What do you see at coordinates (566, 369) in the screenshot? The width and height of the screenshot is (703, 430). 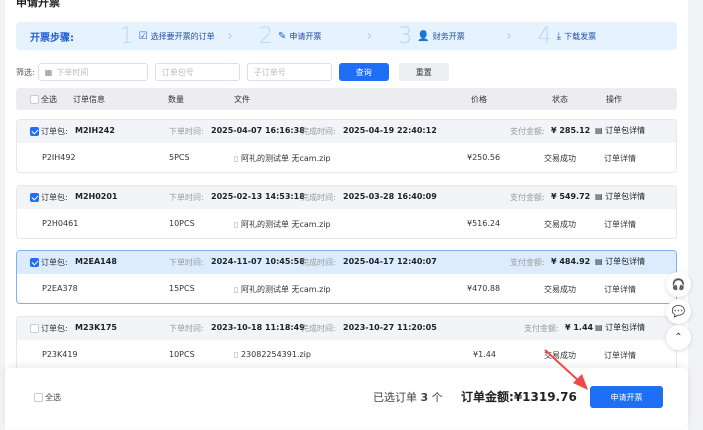 I see `red-arrow-annotation` at bounding box center [566, 369].